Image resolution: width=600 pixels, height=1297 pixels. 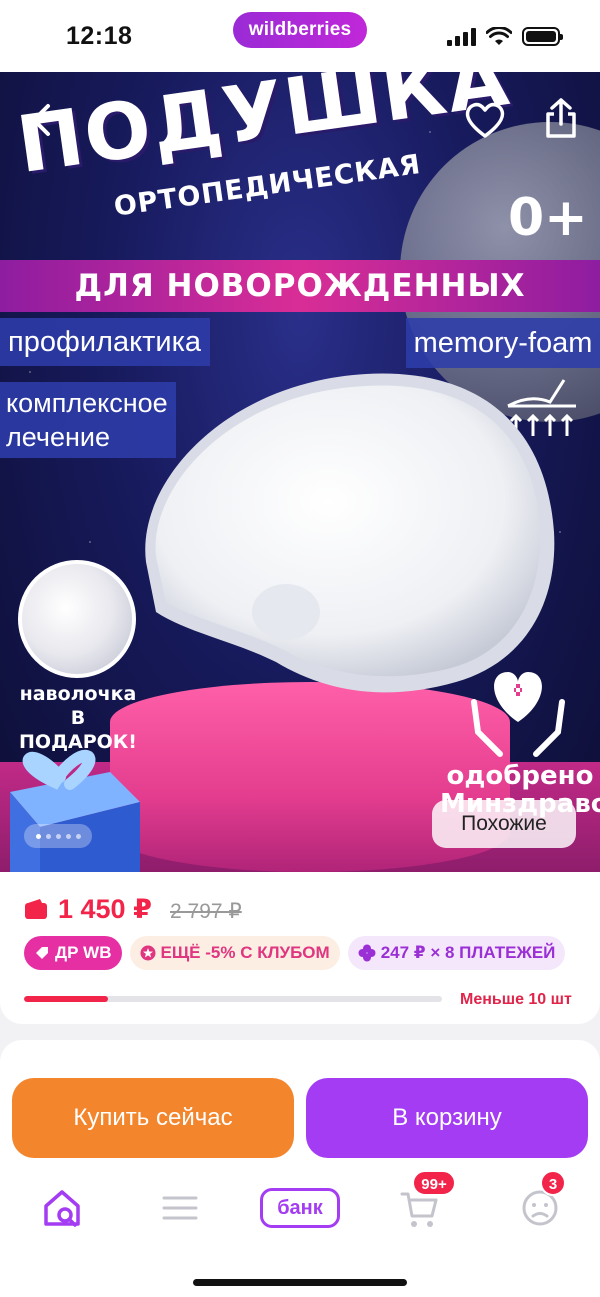 What do you see at coordinates (62, 1208) in the screenshot?
I see `home-search-icon` at bounding box center [62, 1208].